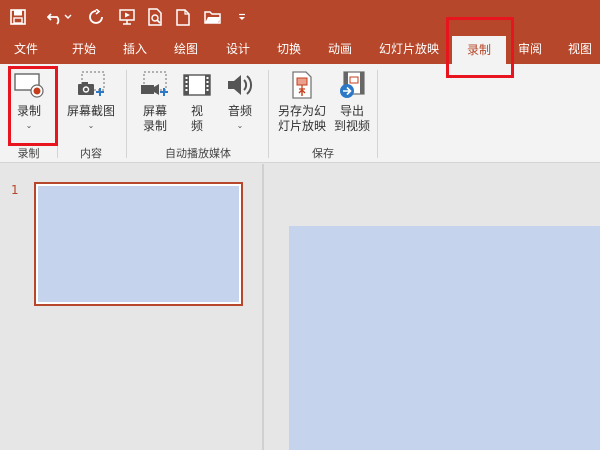  I want to click on group-label-content: 内容, so click(91, 153).